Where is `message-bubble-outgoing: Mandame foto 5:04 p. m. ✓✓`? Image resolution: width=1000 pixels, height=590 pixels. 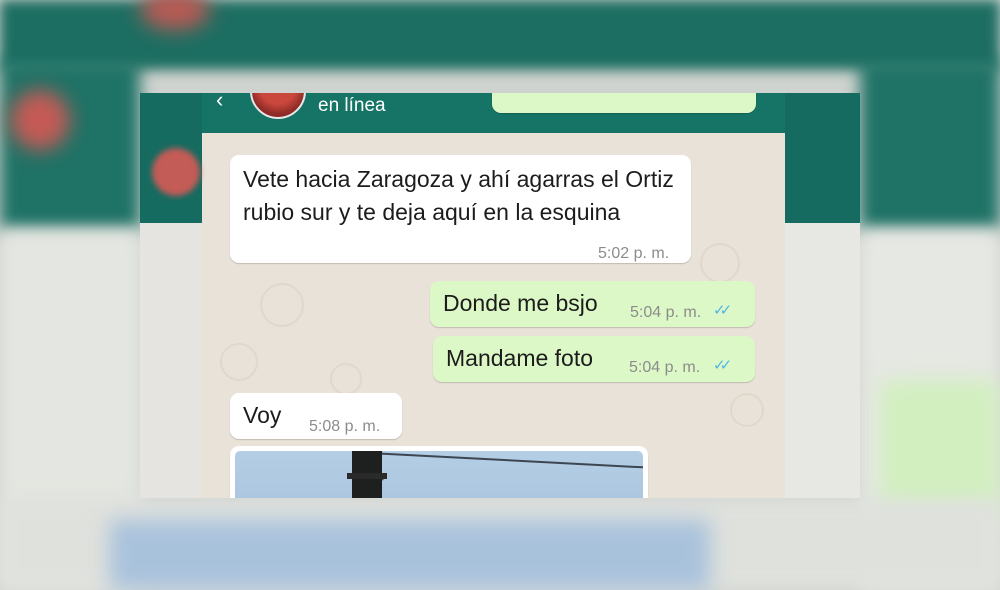 message-bubble-outgoing: Mandame foto 5:04 p. m. ✓✓ is located at coordinates (594, 359).